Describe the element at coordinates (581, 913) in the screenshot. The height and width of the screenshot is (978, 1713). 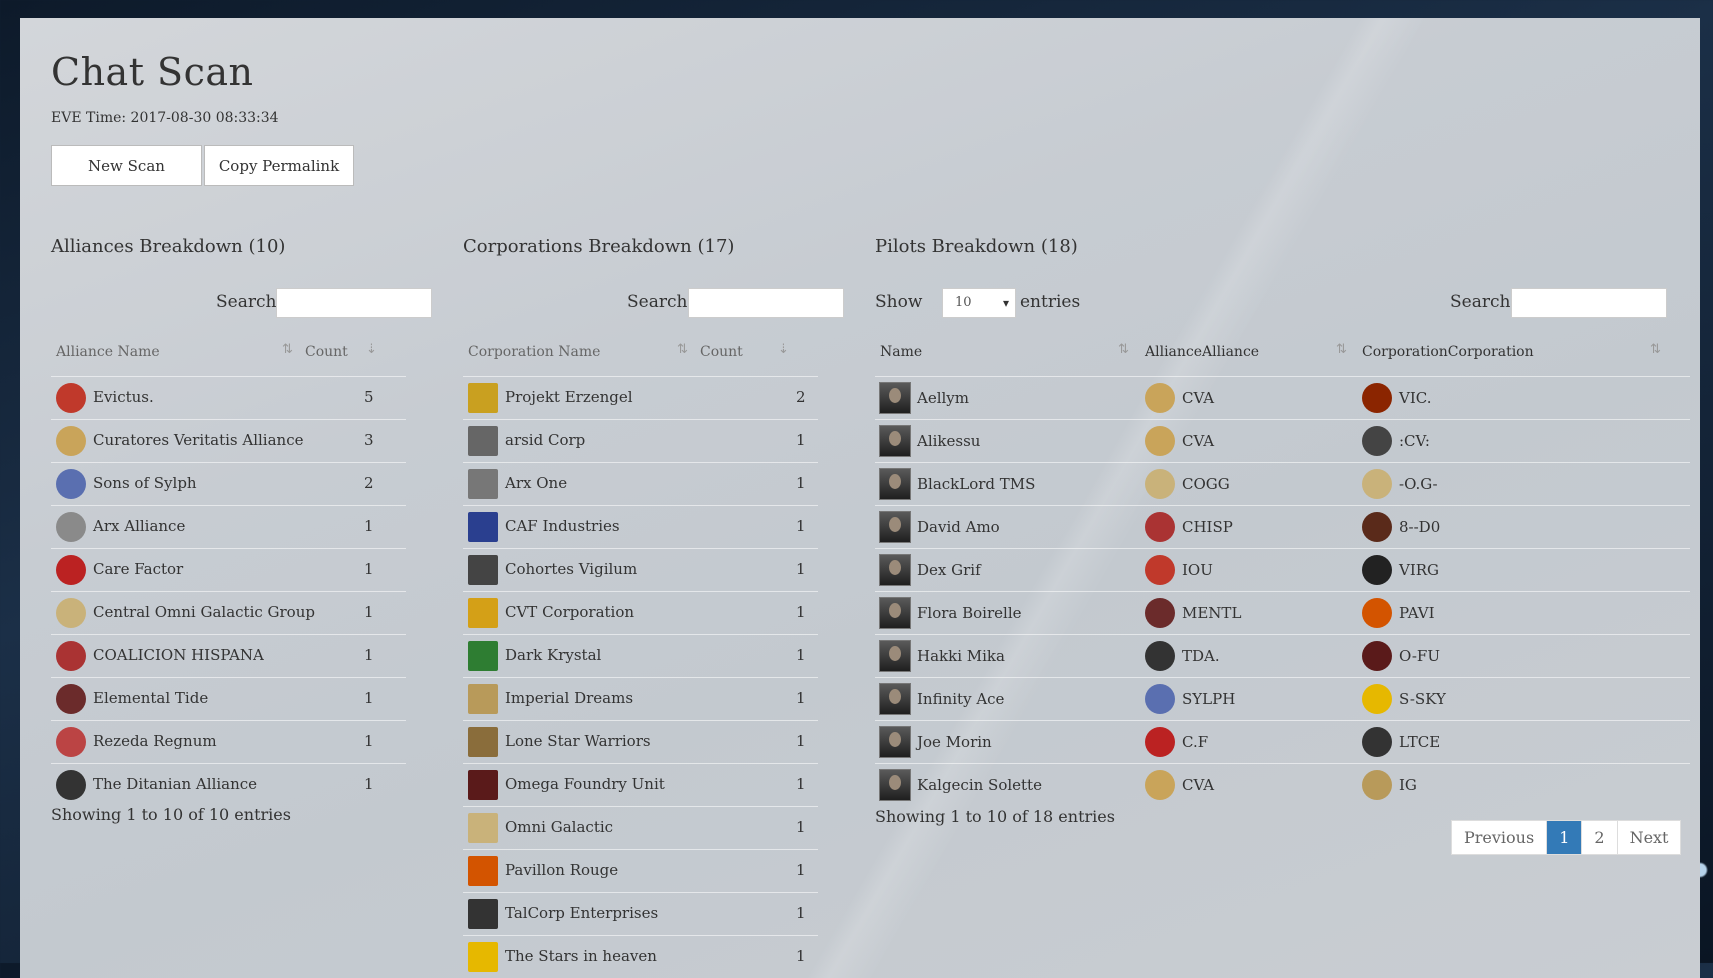
I see `corporation-name: TalCorp Enterprises` at that location.